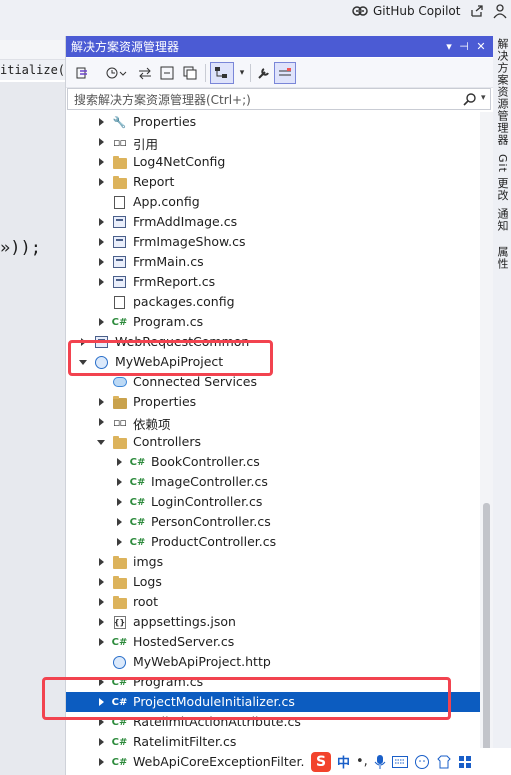 Image resolution: width=511 pixels, height=775 pixels. I want to click on share-icon, so click(477, 11).